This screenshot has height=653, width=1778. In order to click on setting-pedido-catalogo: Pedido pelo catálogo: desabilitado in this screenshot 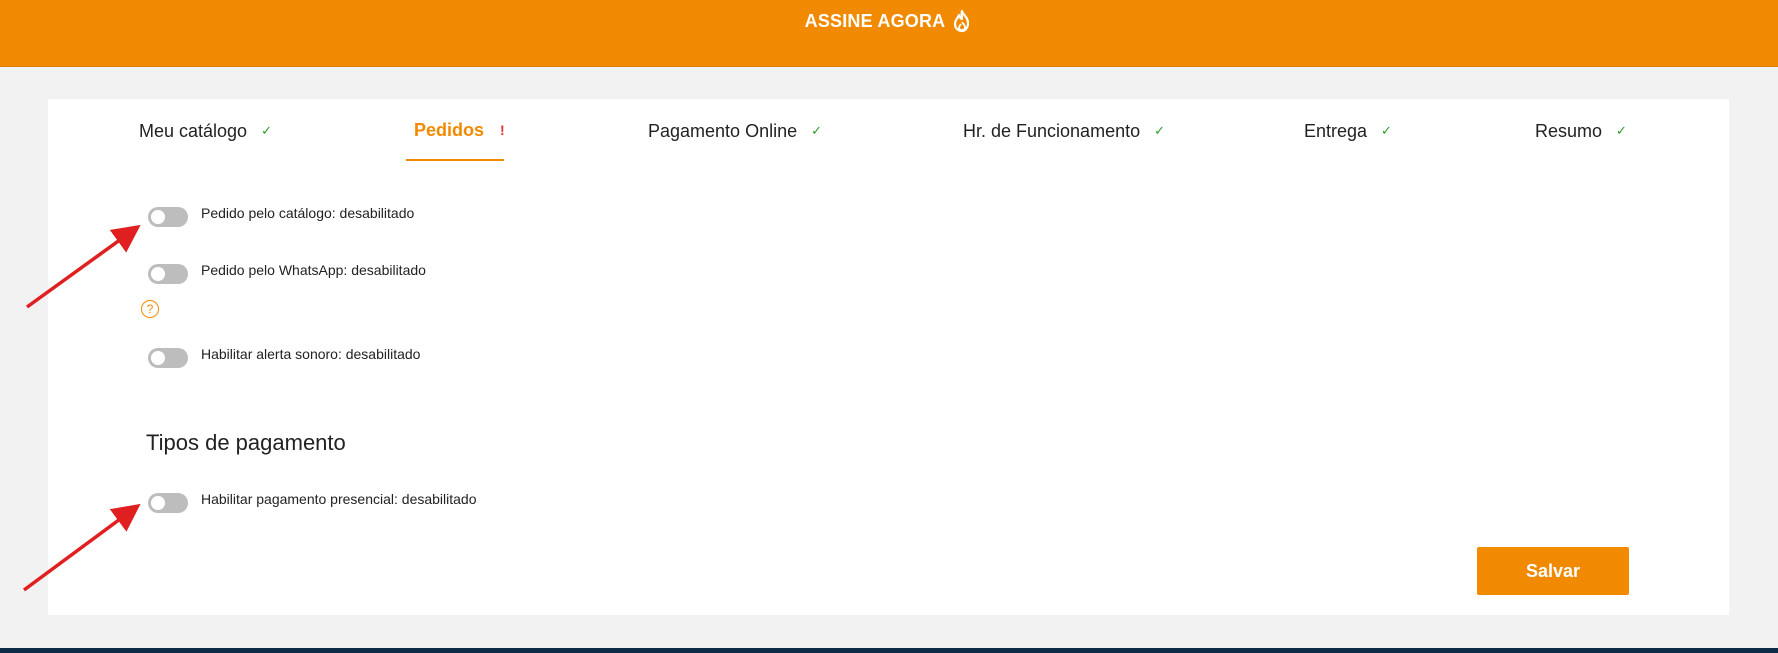, I will do `click(281, 216)`.